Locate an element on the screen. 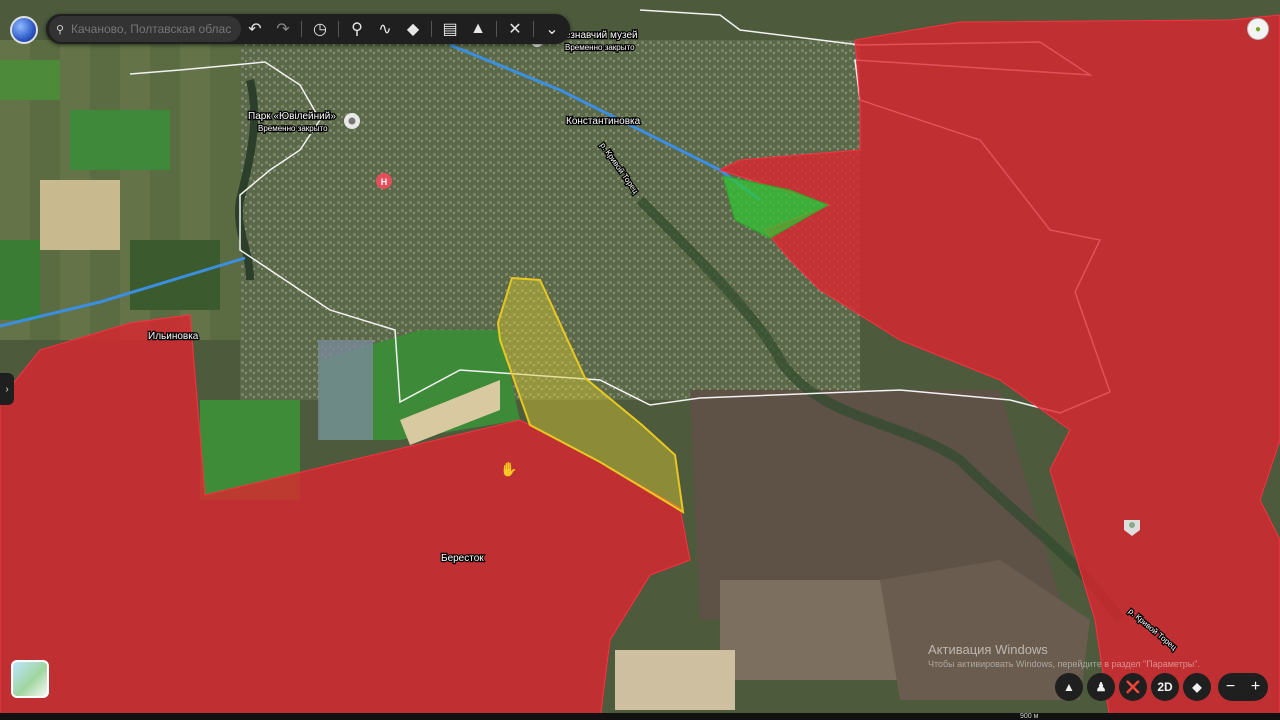 Image resolution: width=1280 pixels, height=720 pixels. zoom-out-button: − is located at coordinates (1230, 687).